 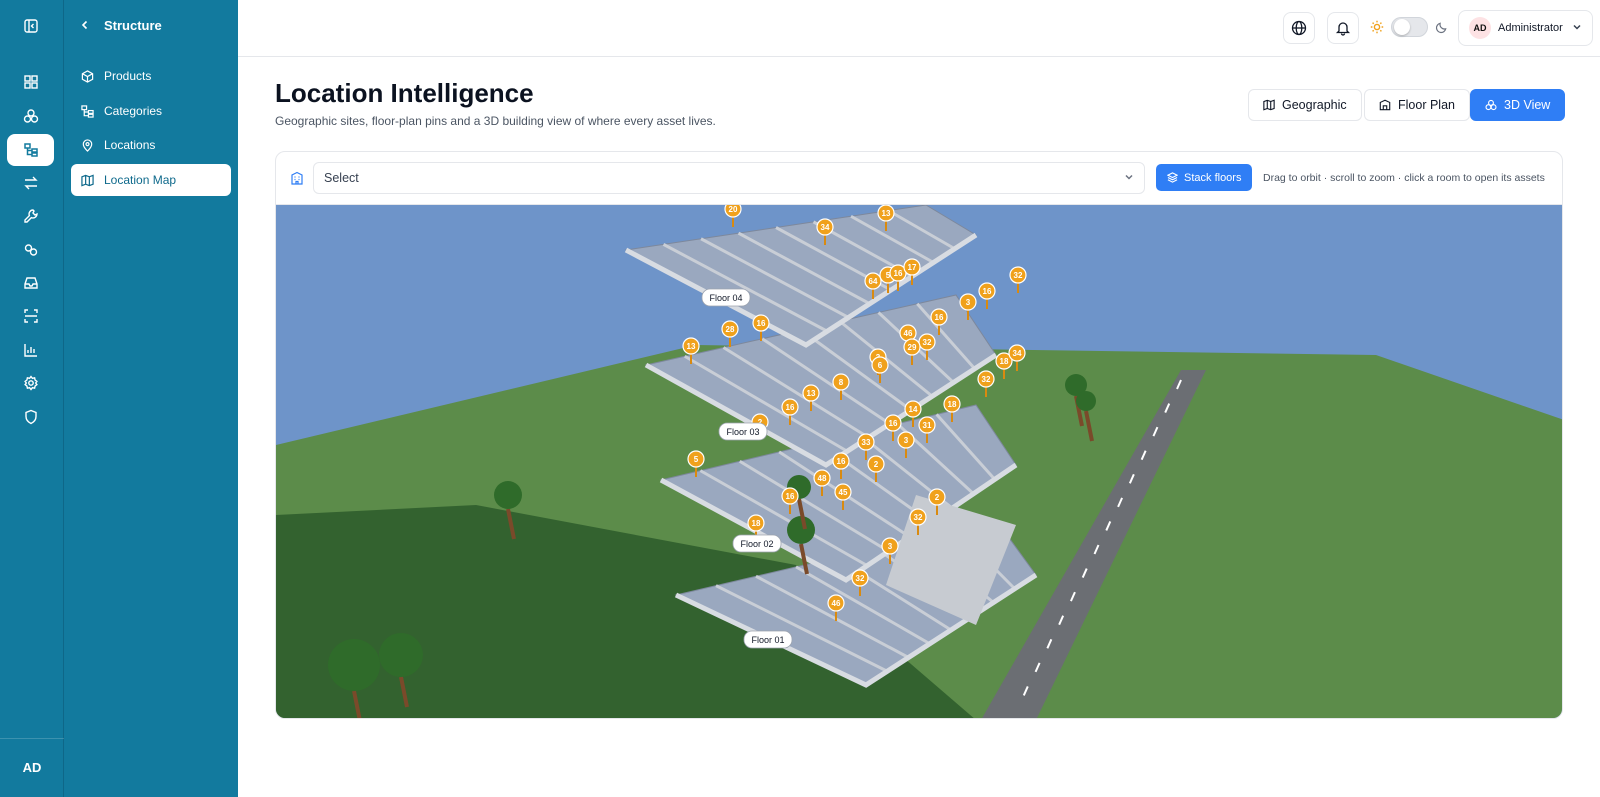 What do you see at coordinates (30, 417) in the screenshot?
I see `shield-icon` at bounding box center [30, 417].